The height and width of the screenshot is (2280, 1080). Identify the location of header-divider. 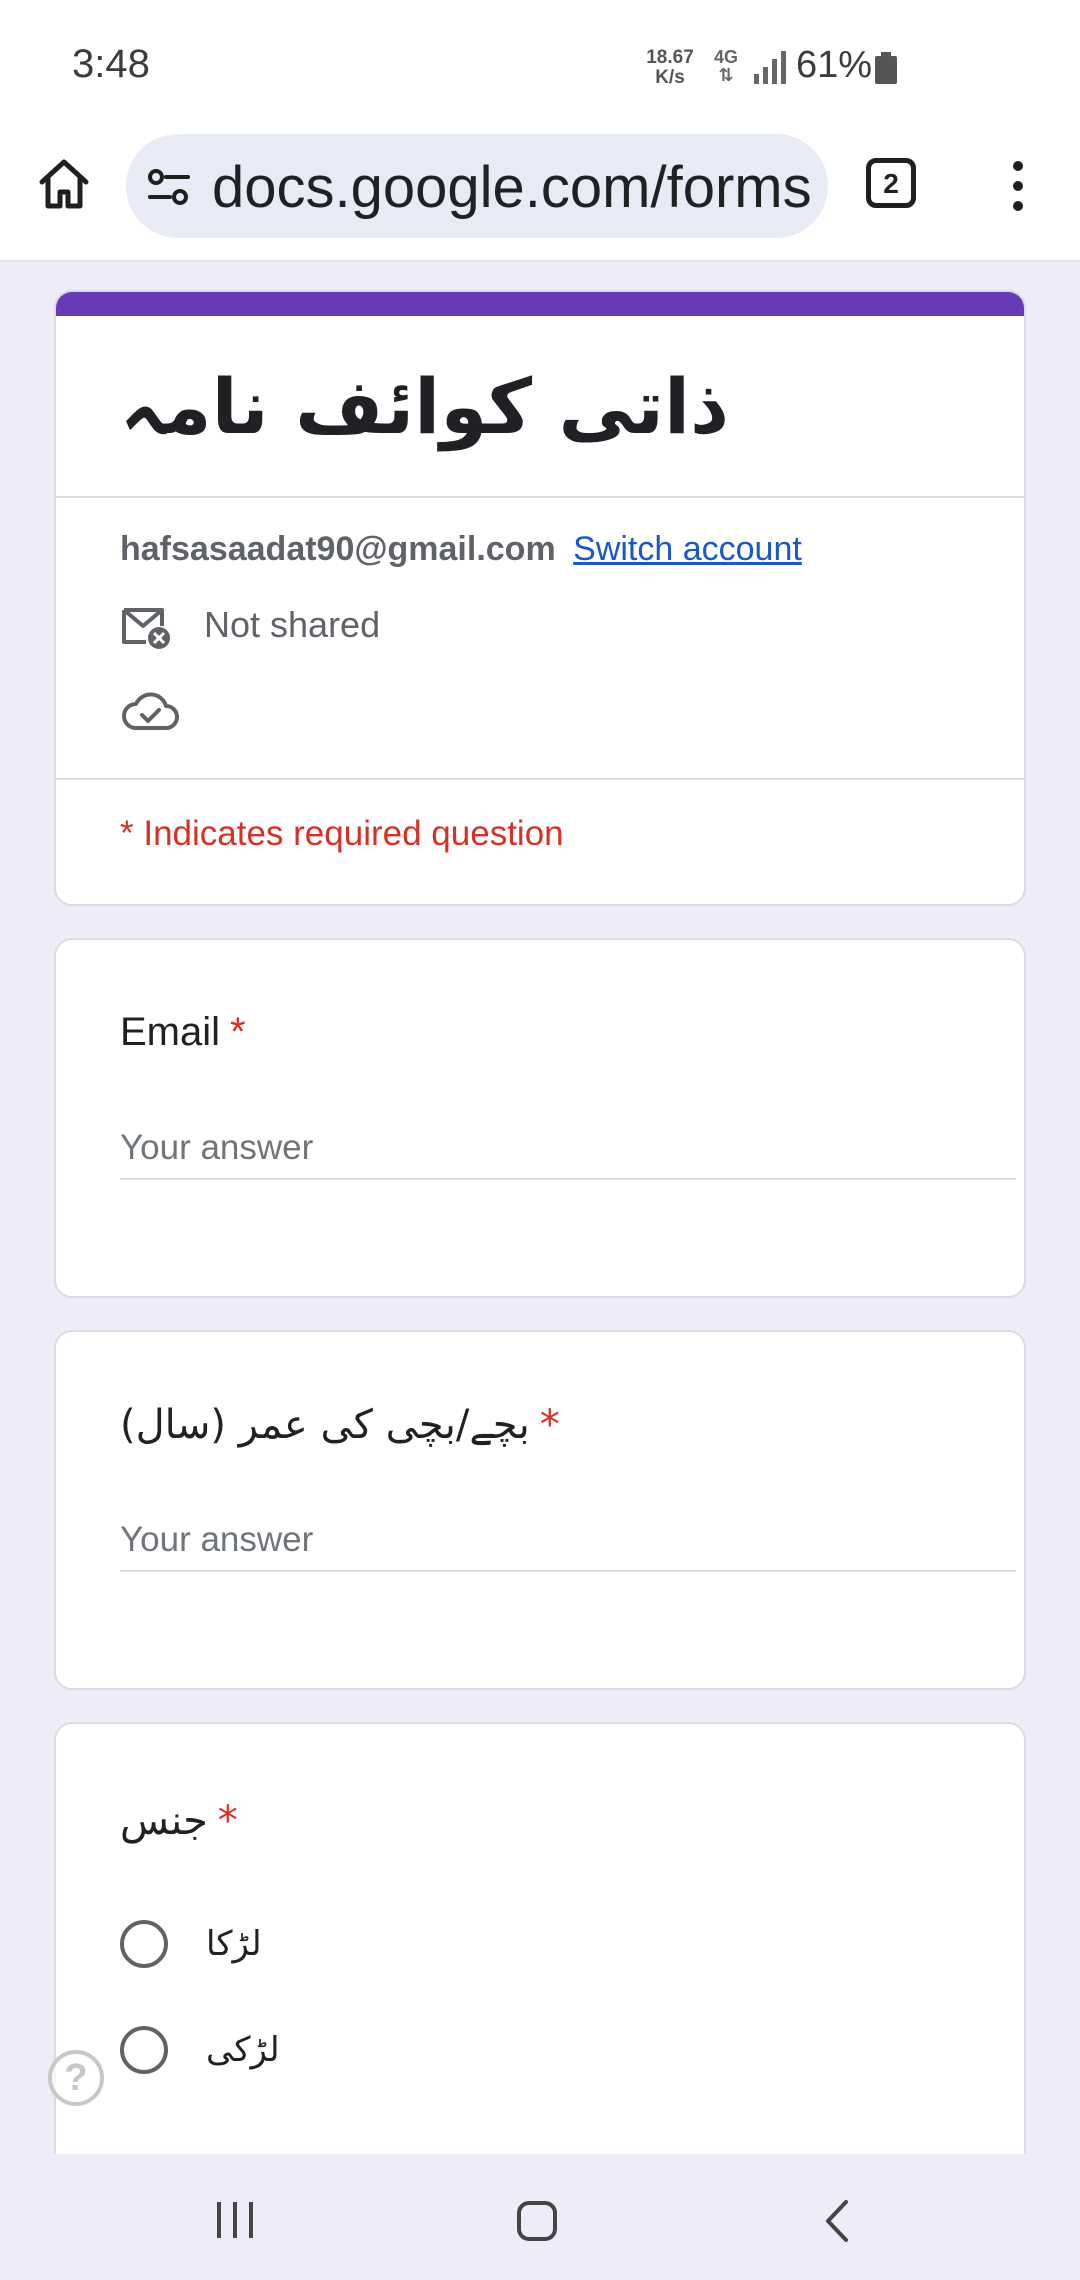
(540, 497).